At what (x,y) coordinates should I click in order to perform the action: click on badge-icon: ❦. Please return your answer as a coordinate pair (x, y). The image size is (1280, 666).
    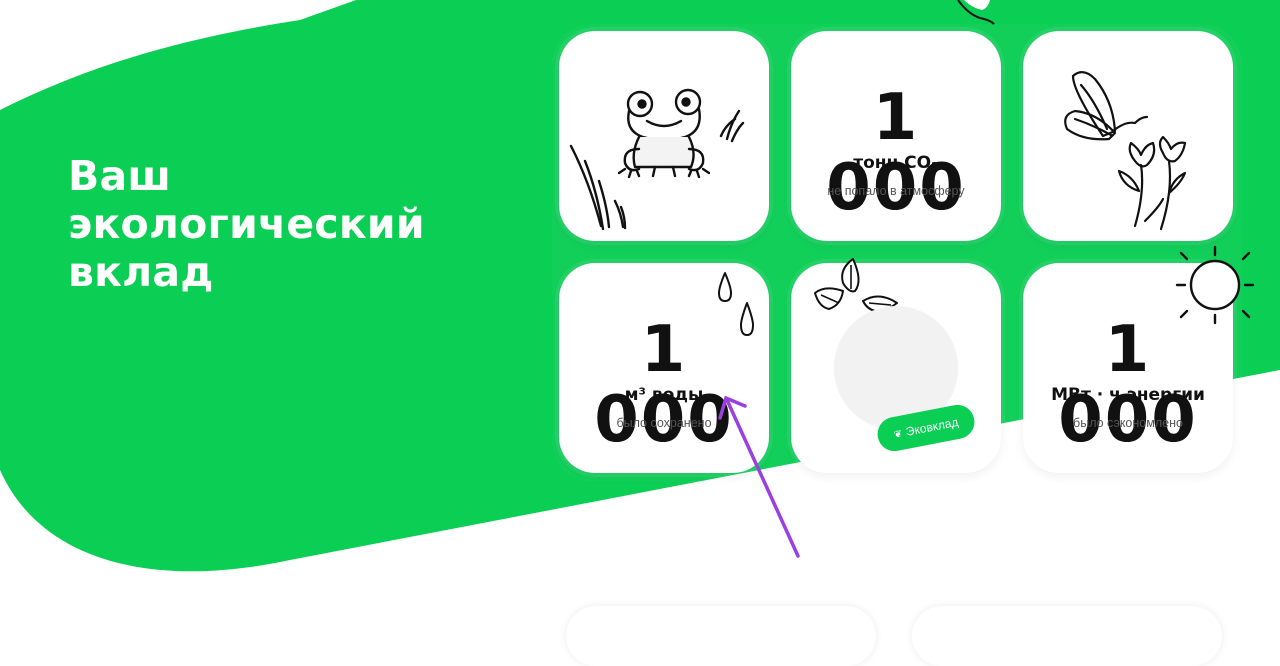
    Looking at the image, I should click on (898, 435).